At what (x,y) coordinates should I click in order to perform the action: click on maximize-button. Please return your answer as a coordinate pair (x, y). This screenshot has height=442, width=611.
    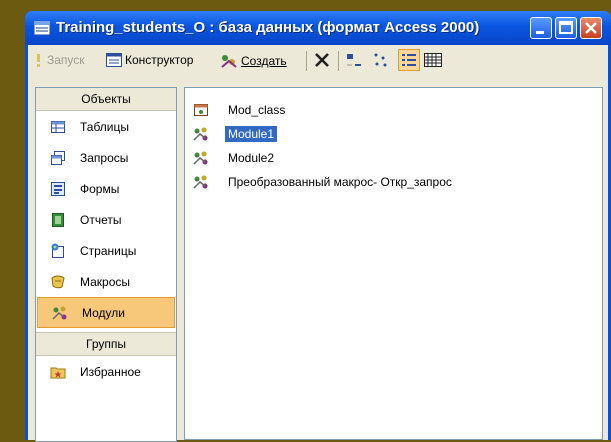
    Looking at the image, I should click on (566, 28).